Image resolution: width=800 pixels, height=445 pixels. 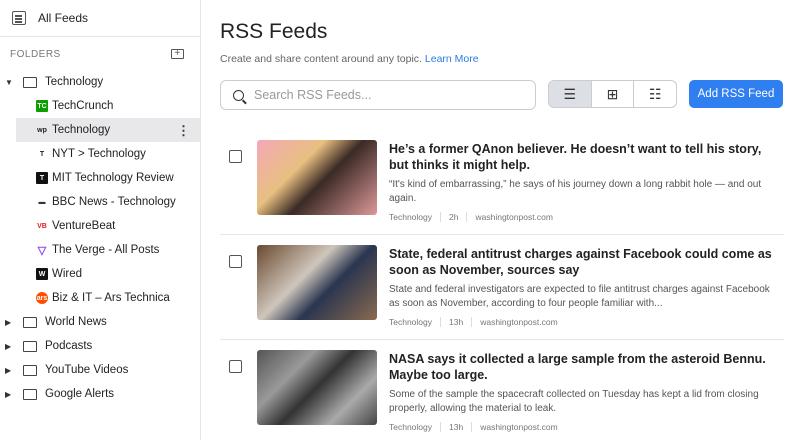 I want to click on toolbar: ☰ ⊞ ☷ Add RSS Feed, so click(x=502, y=95).